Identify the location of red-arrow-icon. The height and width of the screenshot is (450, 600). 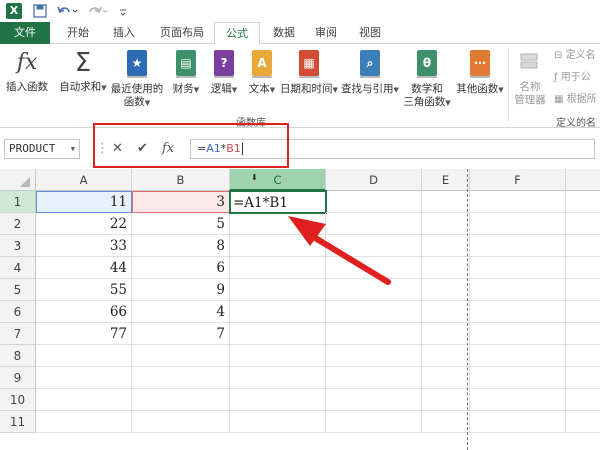
(339, 250).